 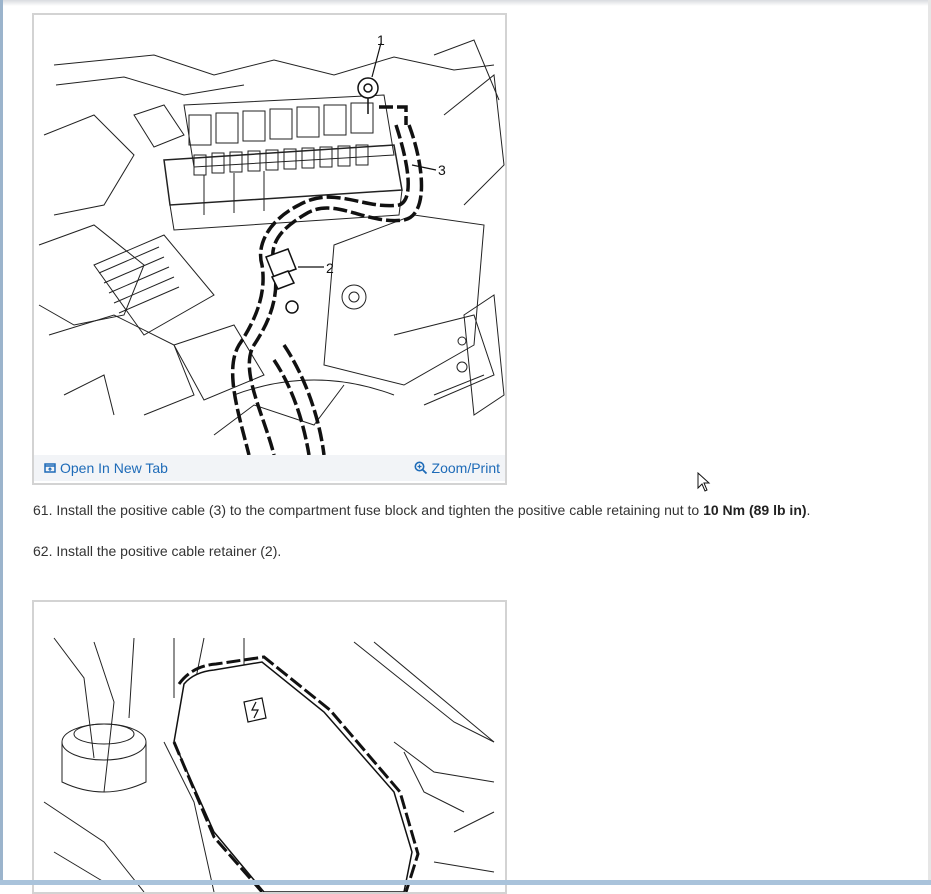 I want to click on step-61-suffix: ., so click(x=808, y=510).